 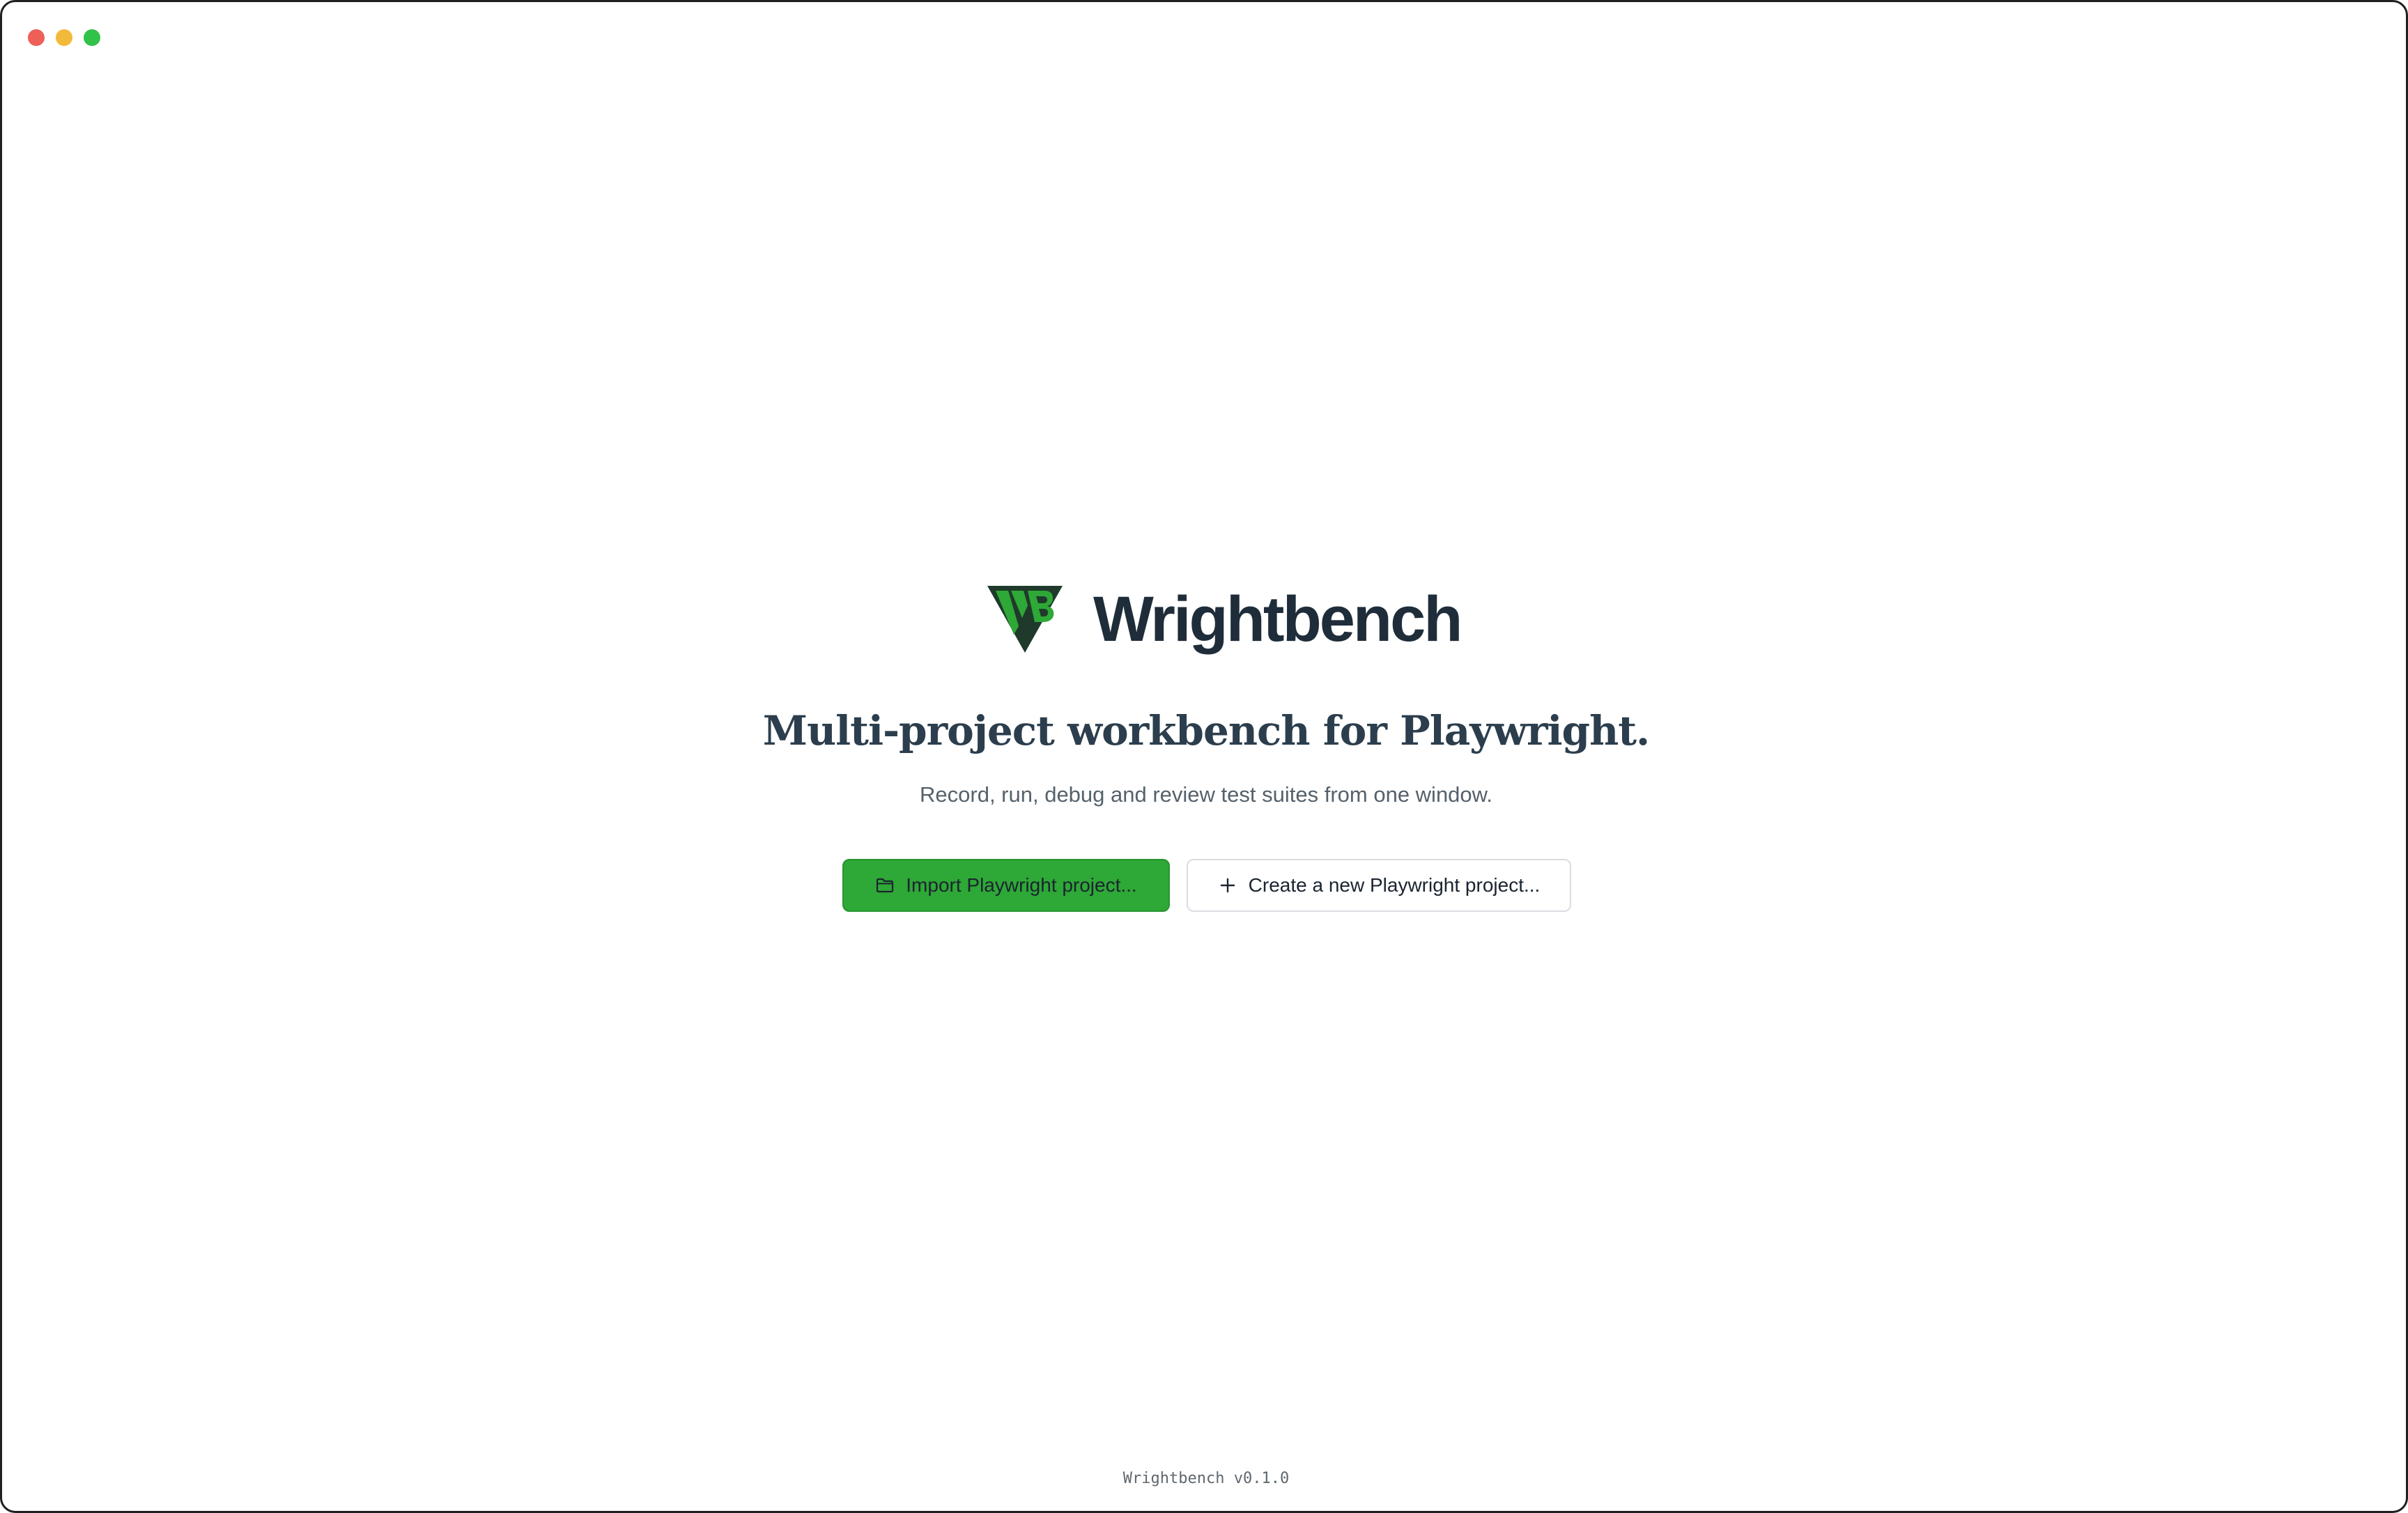 I want to click on page-title: Multi-project workbench for Playwright., so click(x=1207, y=730).